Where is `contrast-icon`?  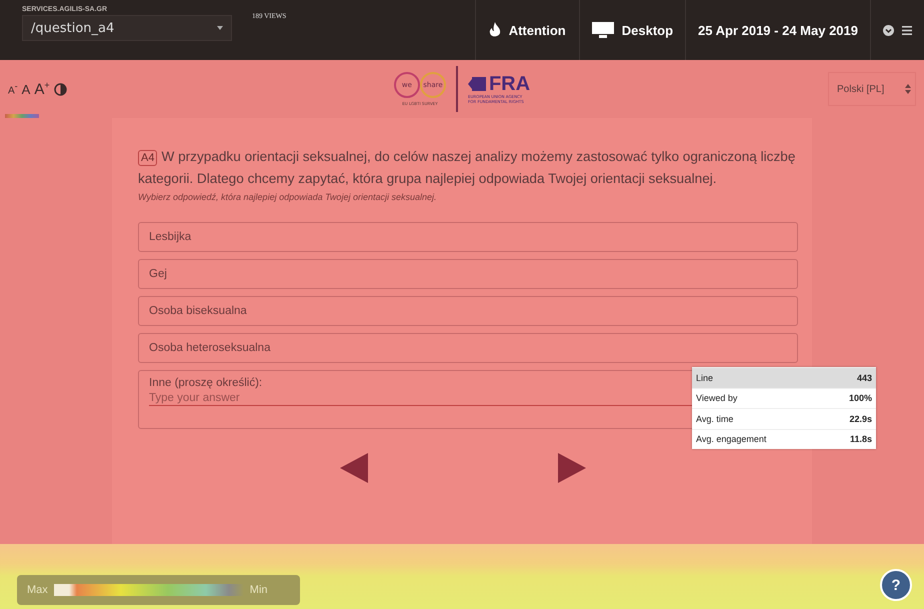 contrast-icon is located at coordinates (60, 89).